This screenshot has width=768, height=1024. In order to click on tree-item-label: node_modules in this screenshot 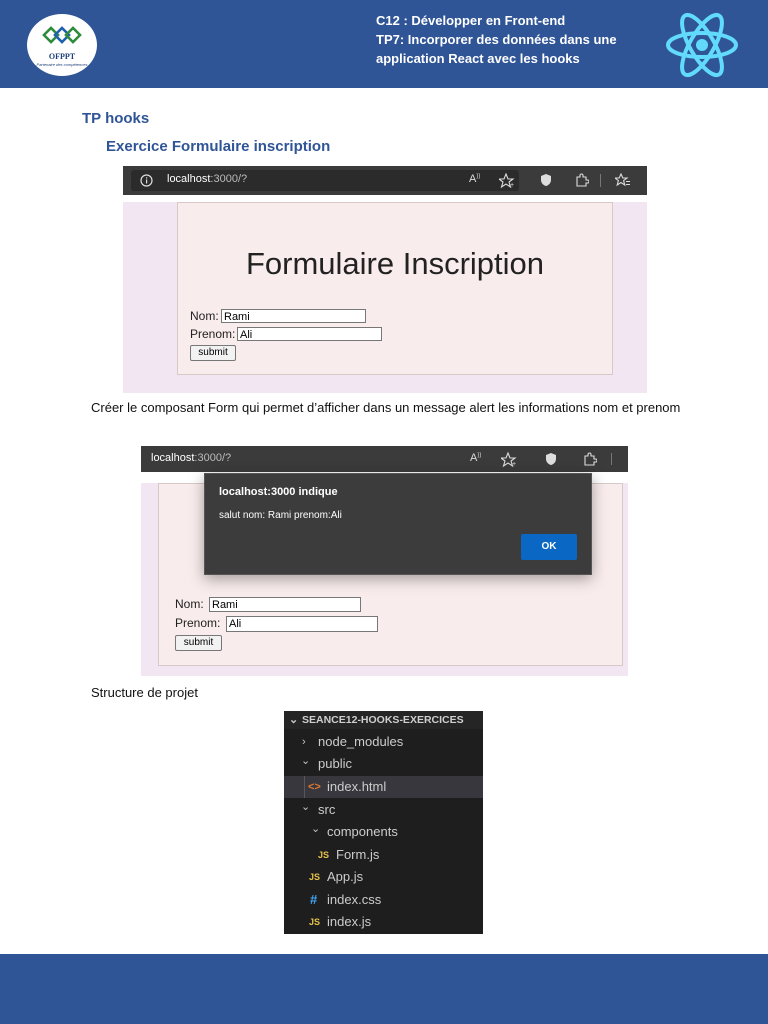, I will do `click(361, 741)`.